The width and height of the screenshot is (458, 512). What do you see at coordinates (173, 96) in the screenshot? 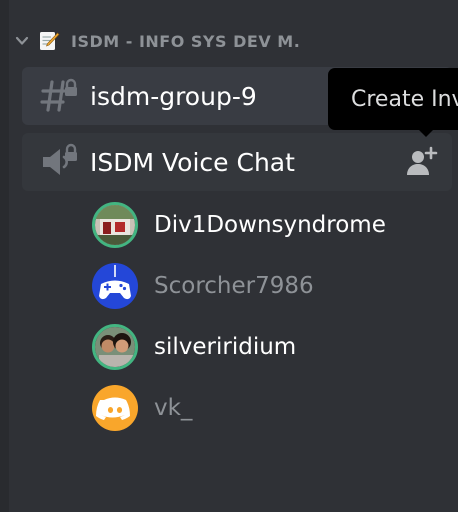
I see `channel-name: isdm-group-9` at bounding box center [173, 96].